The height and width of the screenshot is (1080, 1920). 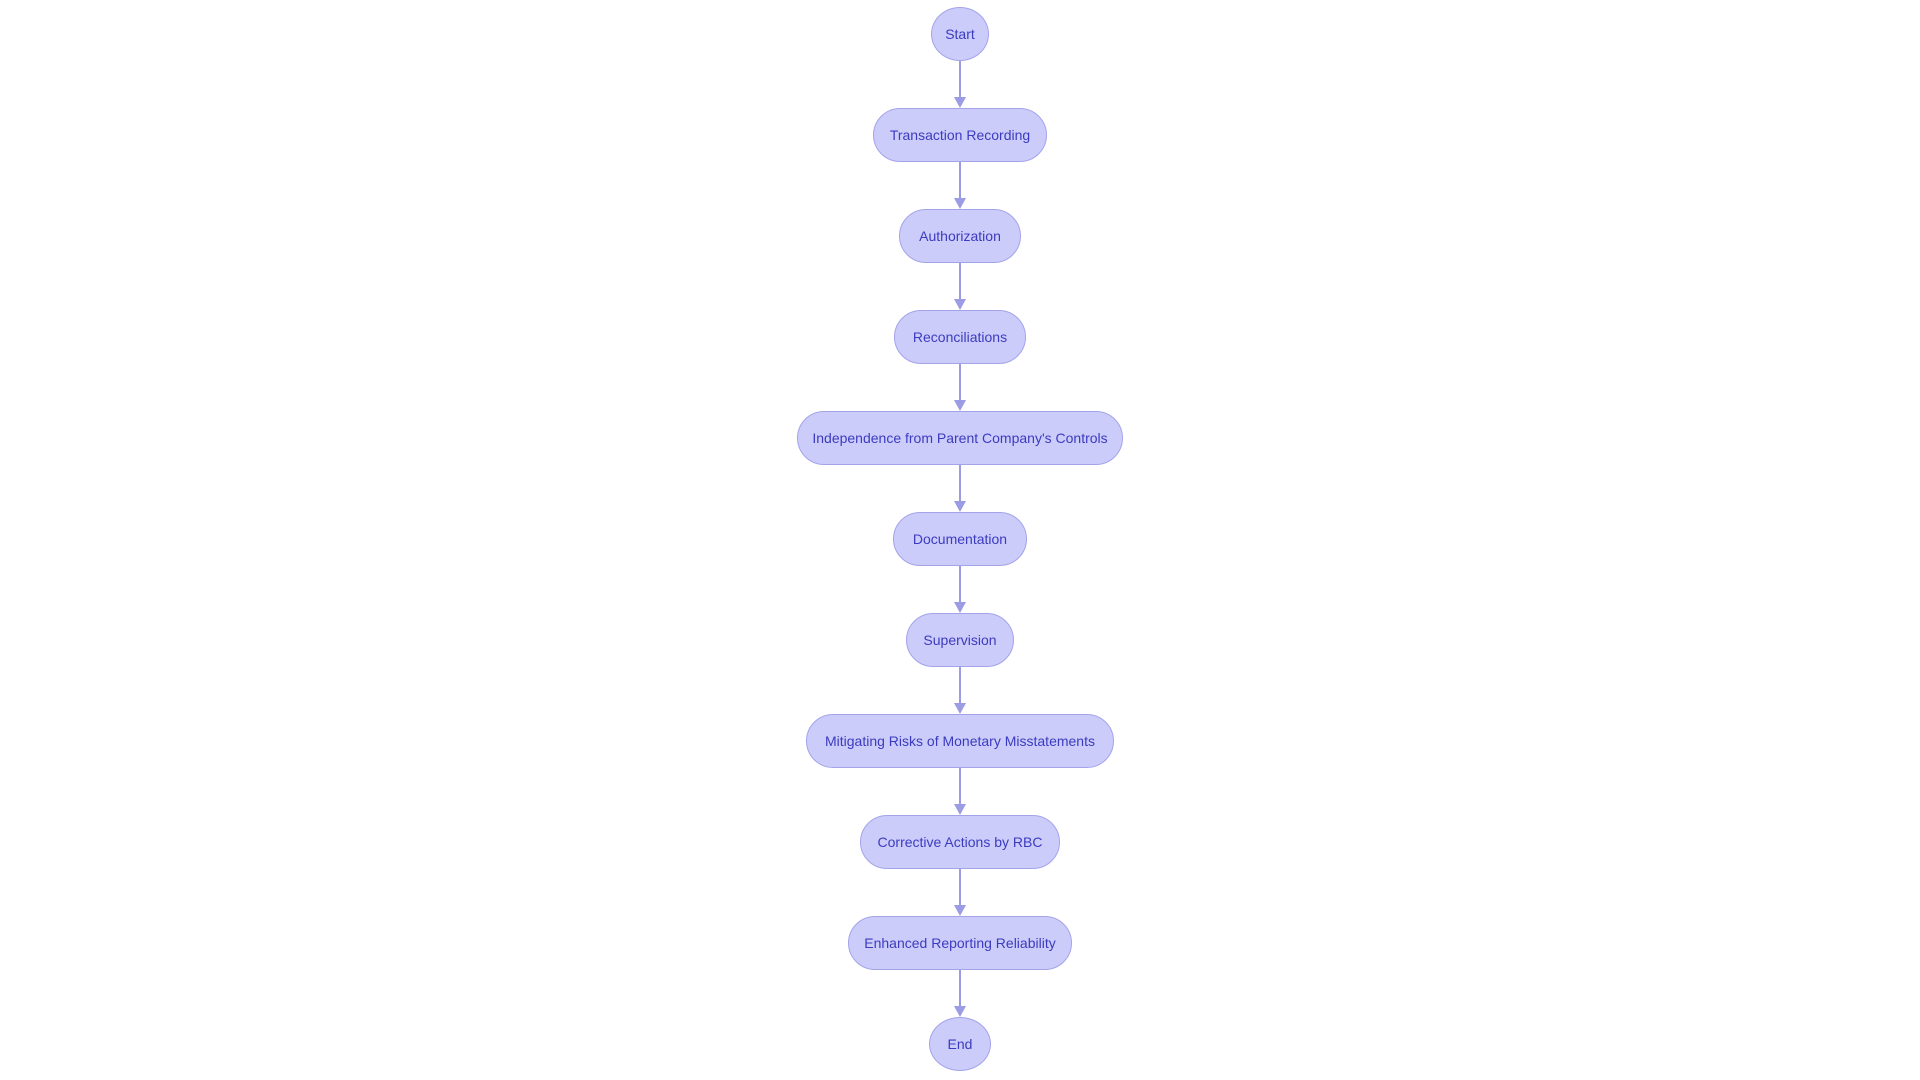 What do you see at coordinates (960, 842) in the screenshot?
I see `node-corrective-actions: Corrective Actions by RBC` at bounding box center [960, 842].